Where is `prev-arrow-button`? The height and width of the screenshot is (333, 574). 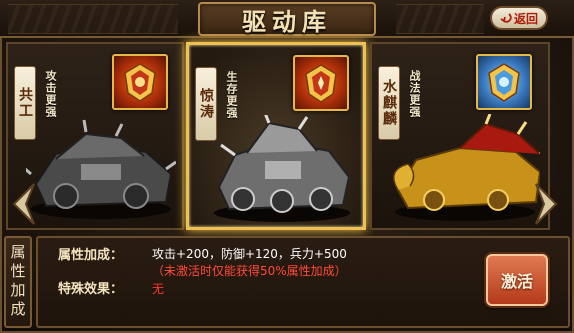
prev-arrow-button is located at coordinates (24, 204).